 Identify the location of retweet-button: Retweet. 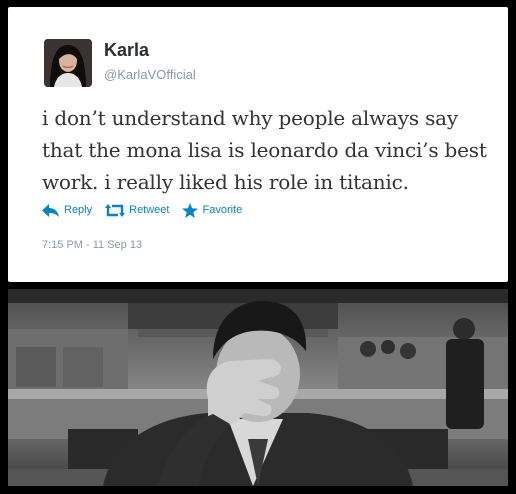
(137, 210).